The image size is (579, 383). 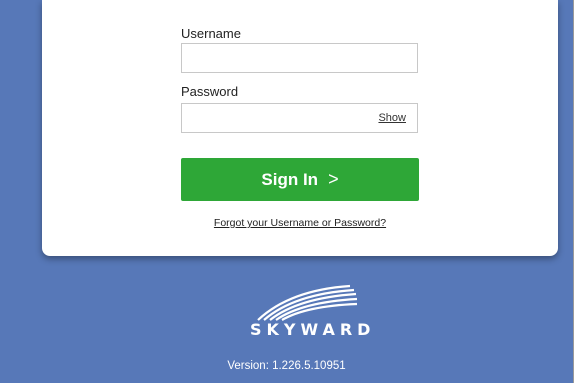 What do you see at coordinates (211, 33) in the screenshot?
I see `username-label: Username` at bounding box center [211, 33].